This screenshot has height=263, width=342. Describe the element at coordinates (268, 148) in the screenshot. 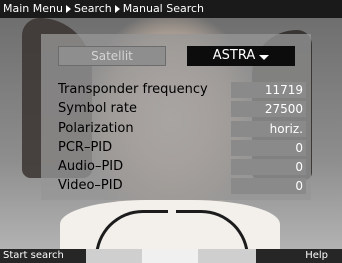

I see `pcr-pid-field: 0` at that location.